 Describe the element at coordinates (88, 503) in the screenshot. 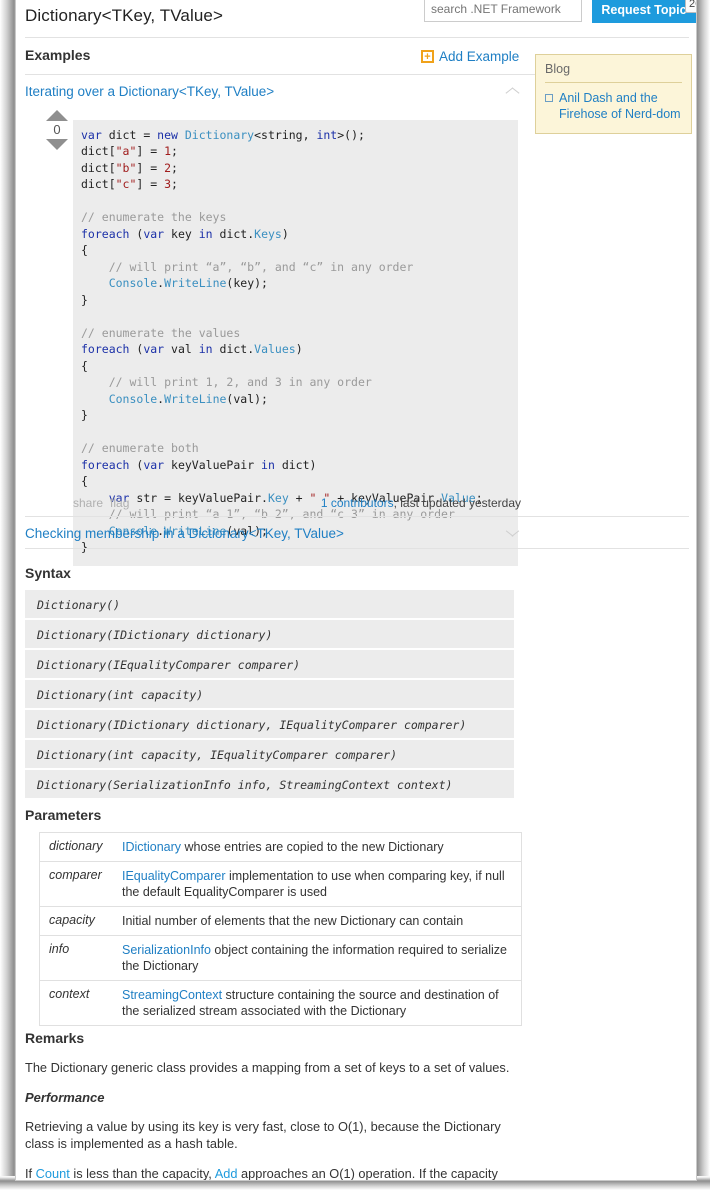

I see `share-link: share` at that location.